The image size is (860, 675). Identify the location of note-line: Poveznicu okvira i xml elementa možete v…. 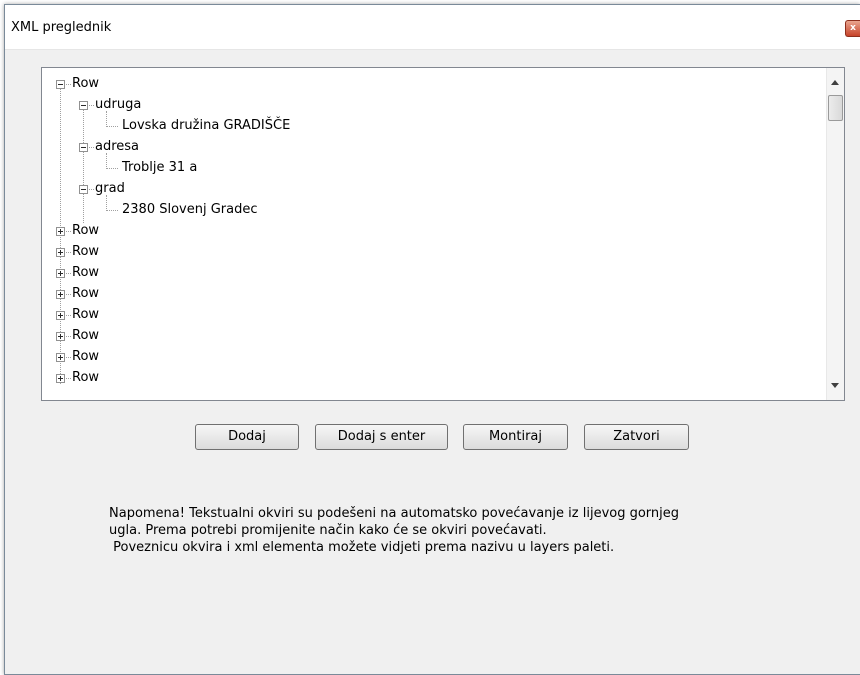
(362, 547).